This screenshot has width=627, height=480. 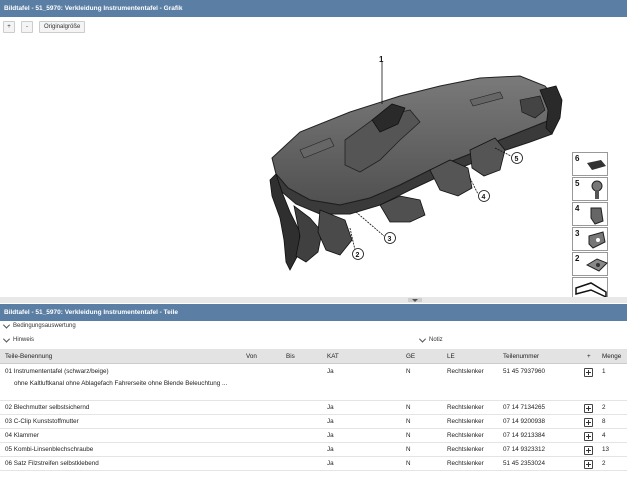 I want to click on callout-1: 1, so click(x=381, y=59).